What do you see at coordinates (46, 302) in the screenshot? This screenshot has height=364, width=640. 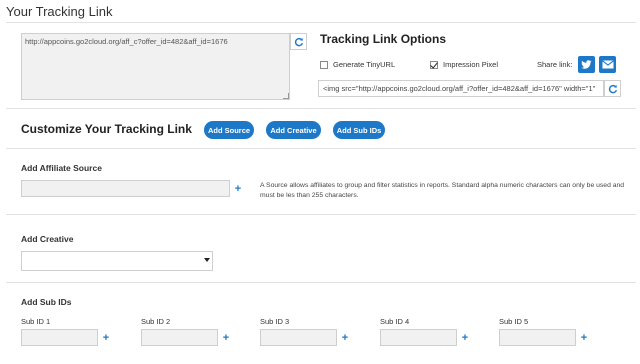 I see `sub-ids-label: Add Sub IDs` at bounding box center [46, 302].